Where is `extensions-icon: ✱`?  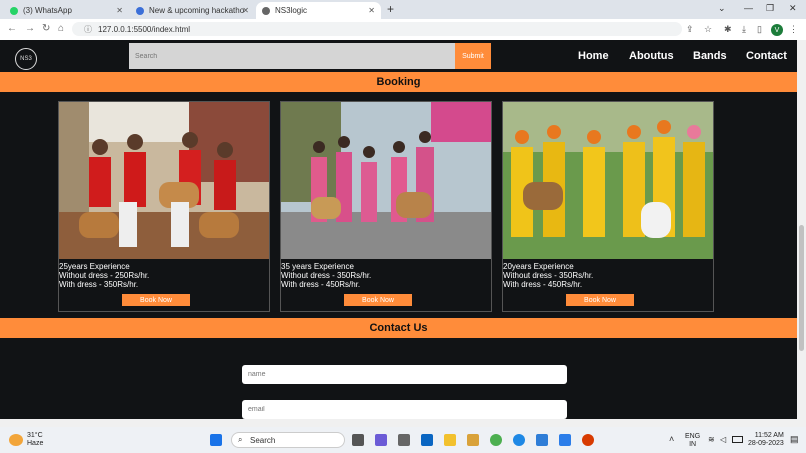 extensions-icon: ✱ is located at coordinates (728, 29).